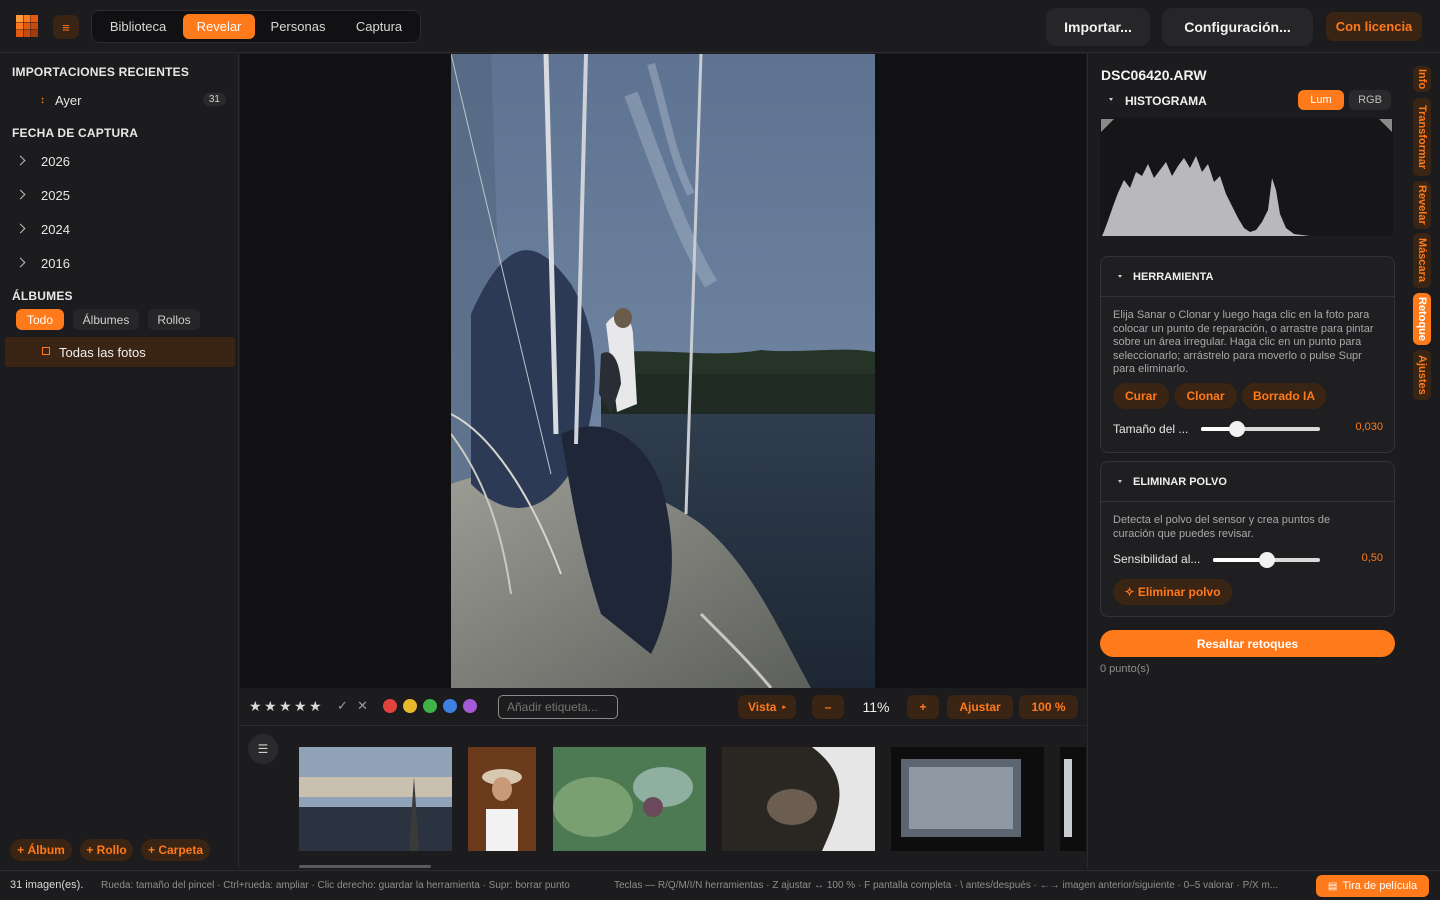 The width and height of the screenshot is (1440, 900). Describe the element at coordinates (298, 26) in the screenshot. I see `tab-personas: Personas` at that location.